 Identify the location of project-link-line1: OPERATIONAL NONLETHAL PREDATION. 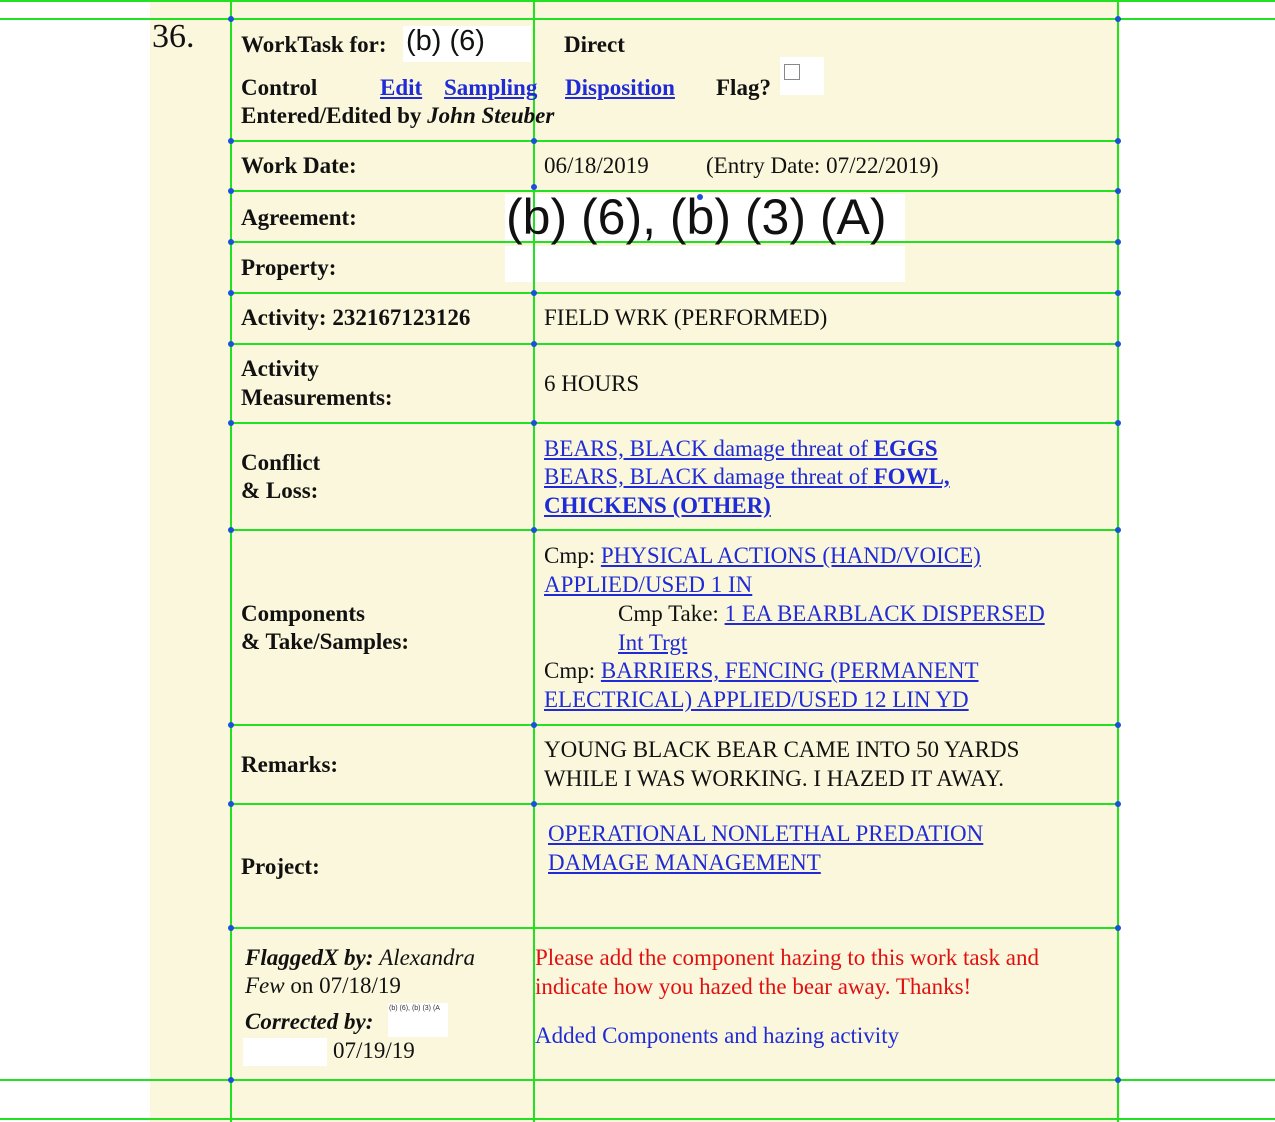
(765, 833).